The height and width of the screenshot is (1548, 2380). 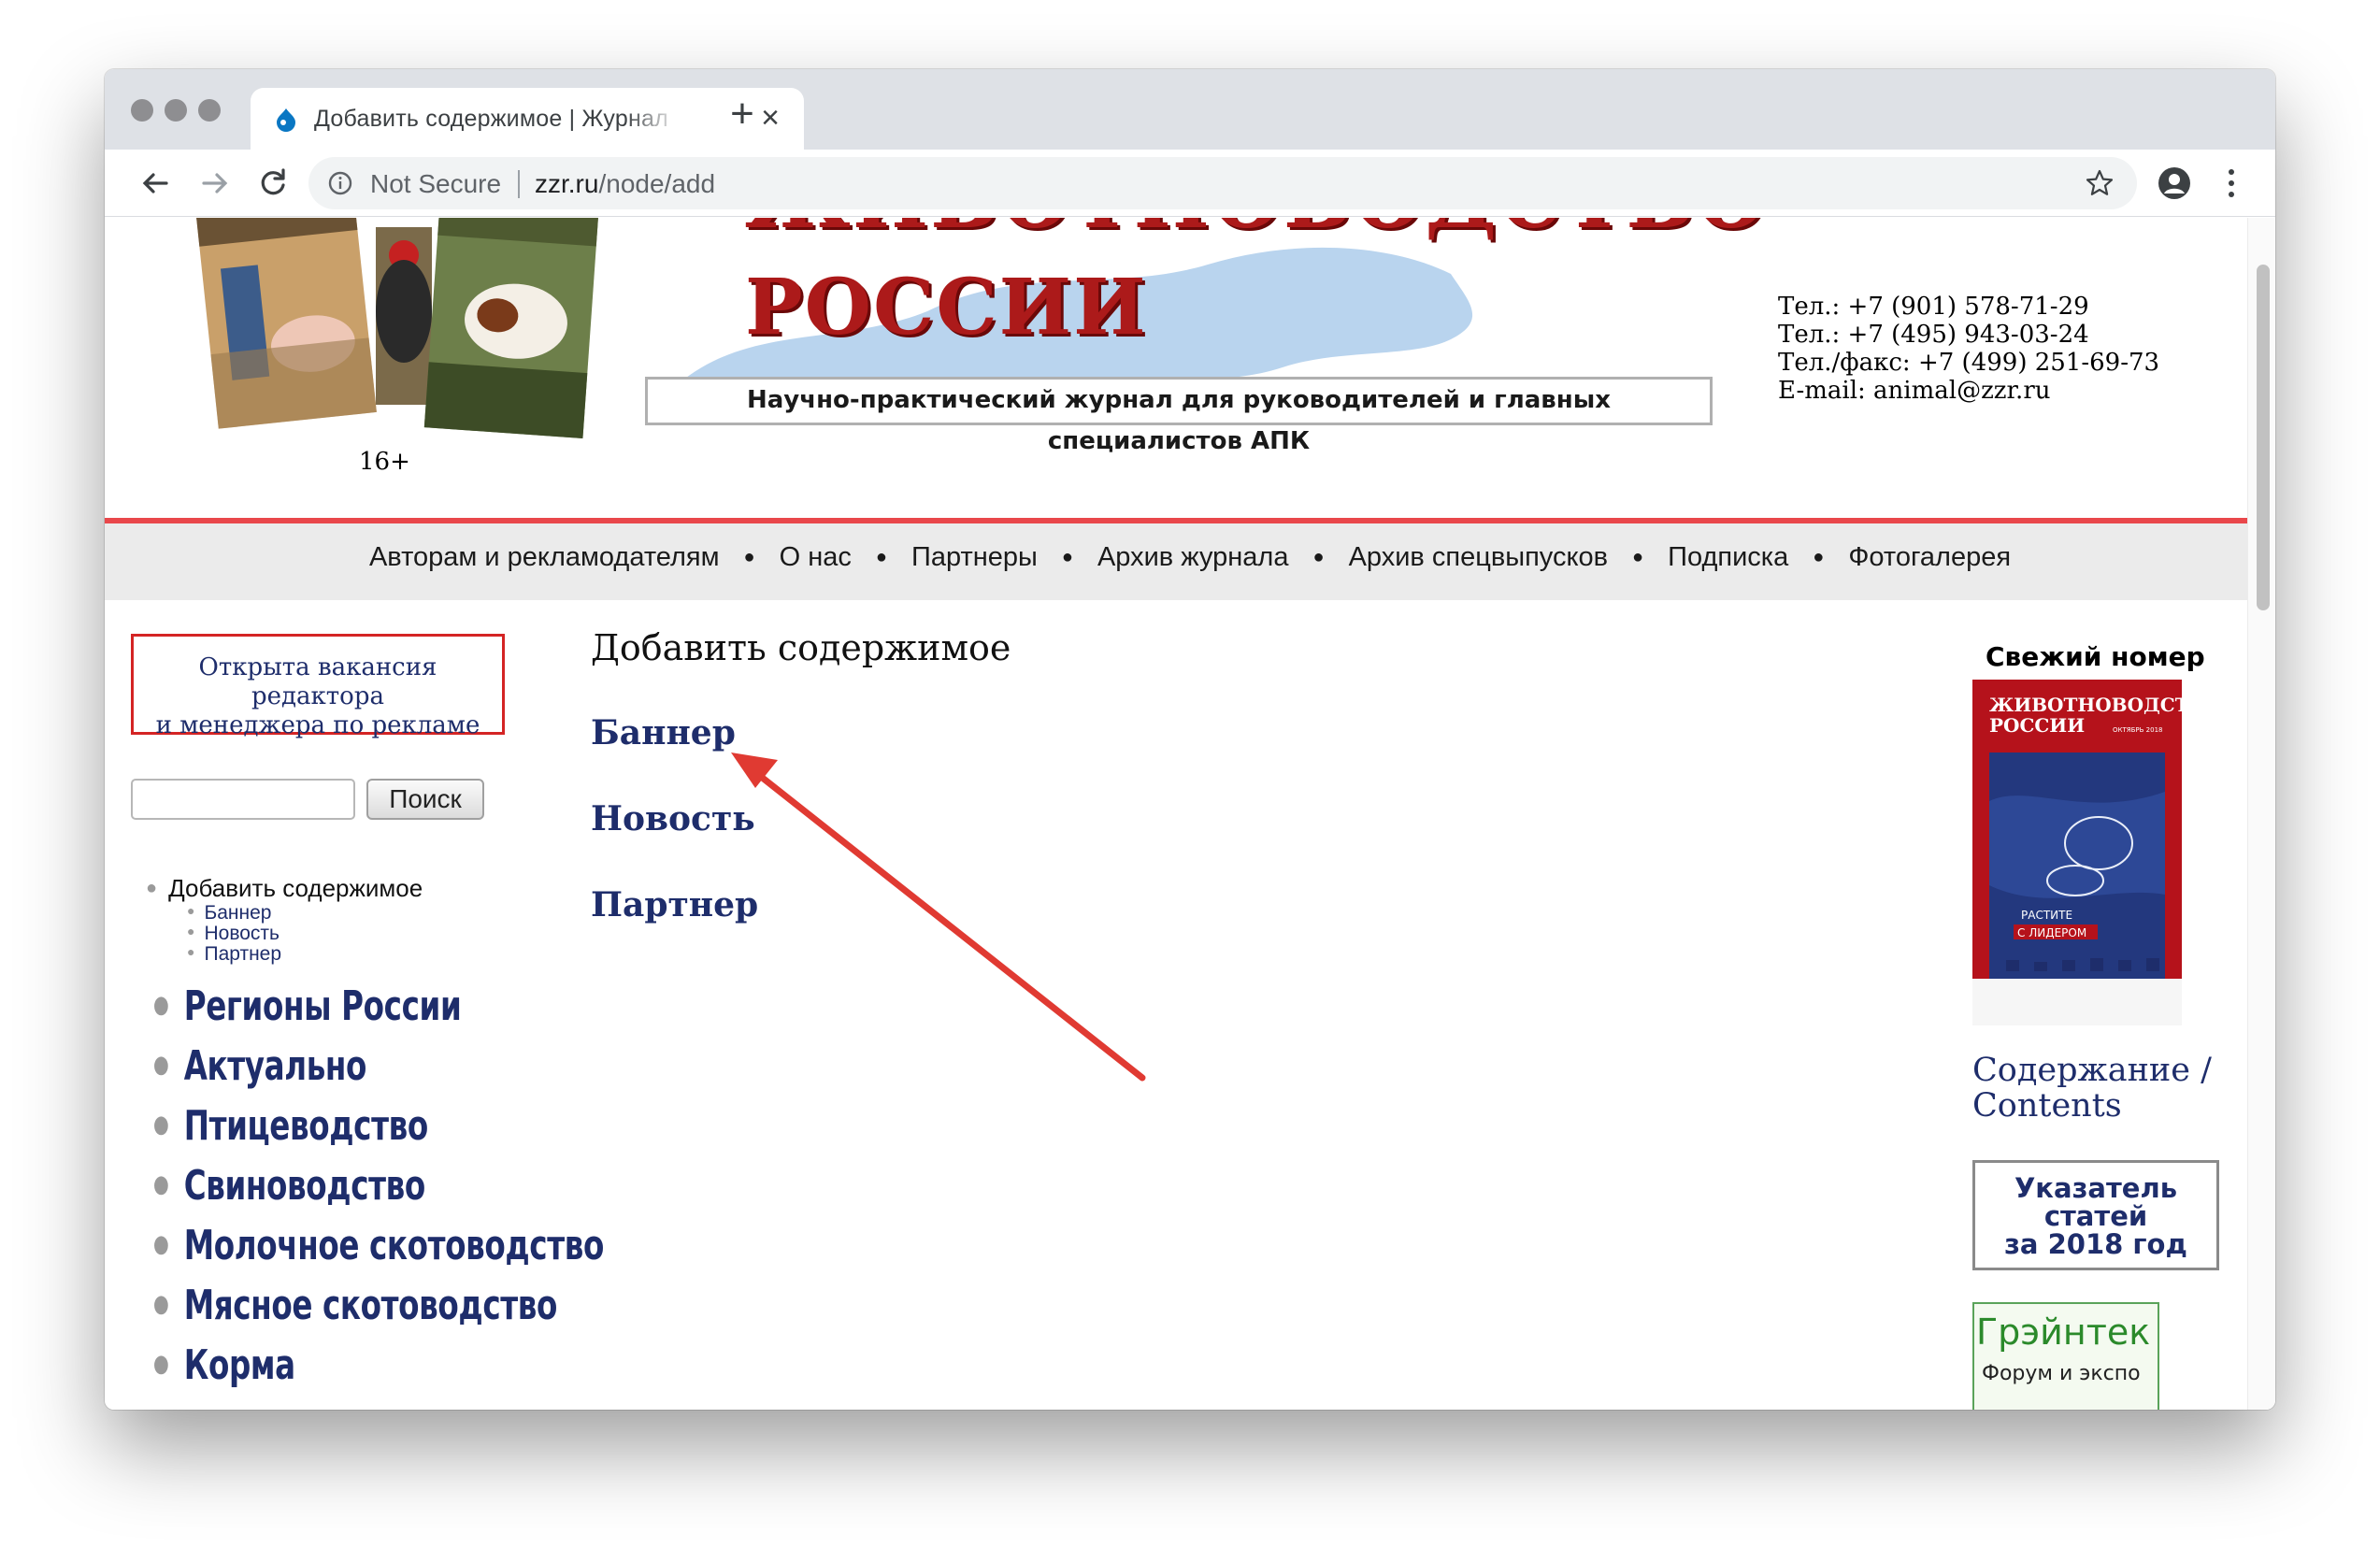 I want to click on page-scrollbar, so click(x=2261, y=814).